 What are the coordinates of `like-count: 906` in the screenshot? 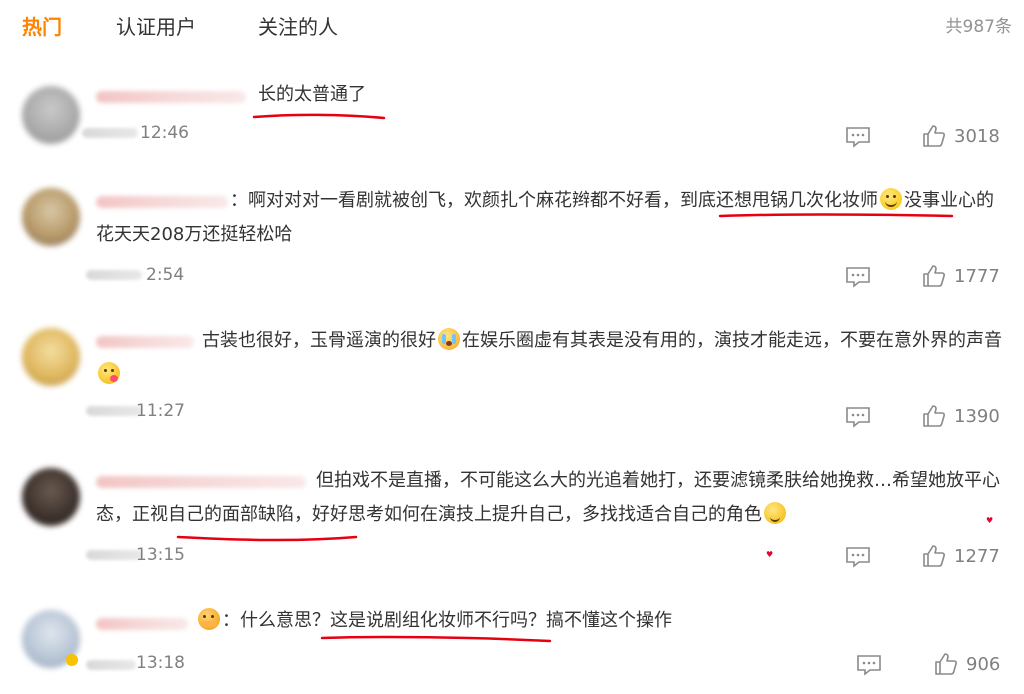 It's located at (983, 664).